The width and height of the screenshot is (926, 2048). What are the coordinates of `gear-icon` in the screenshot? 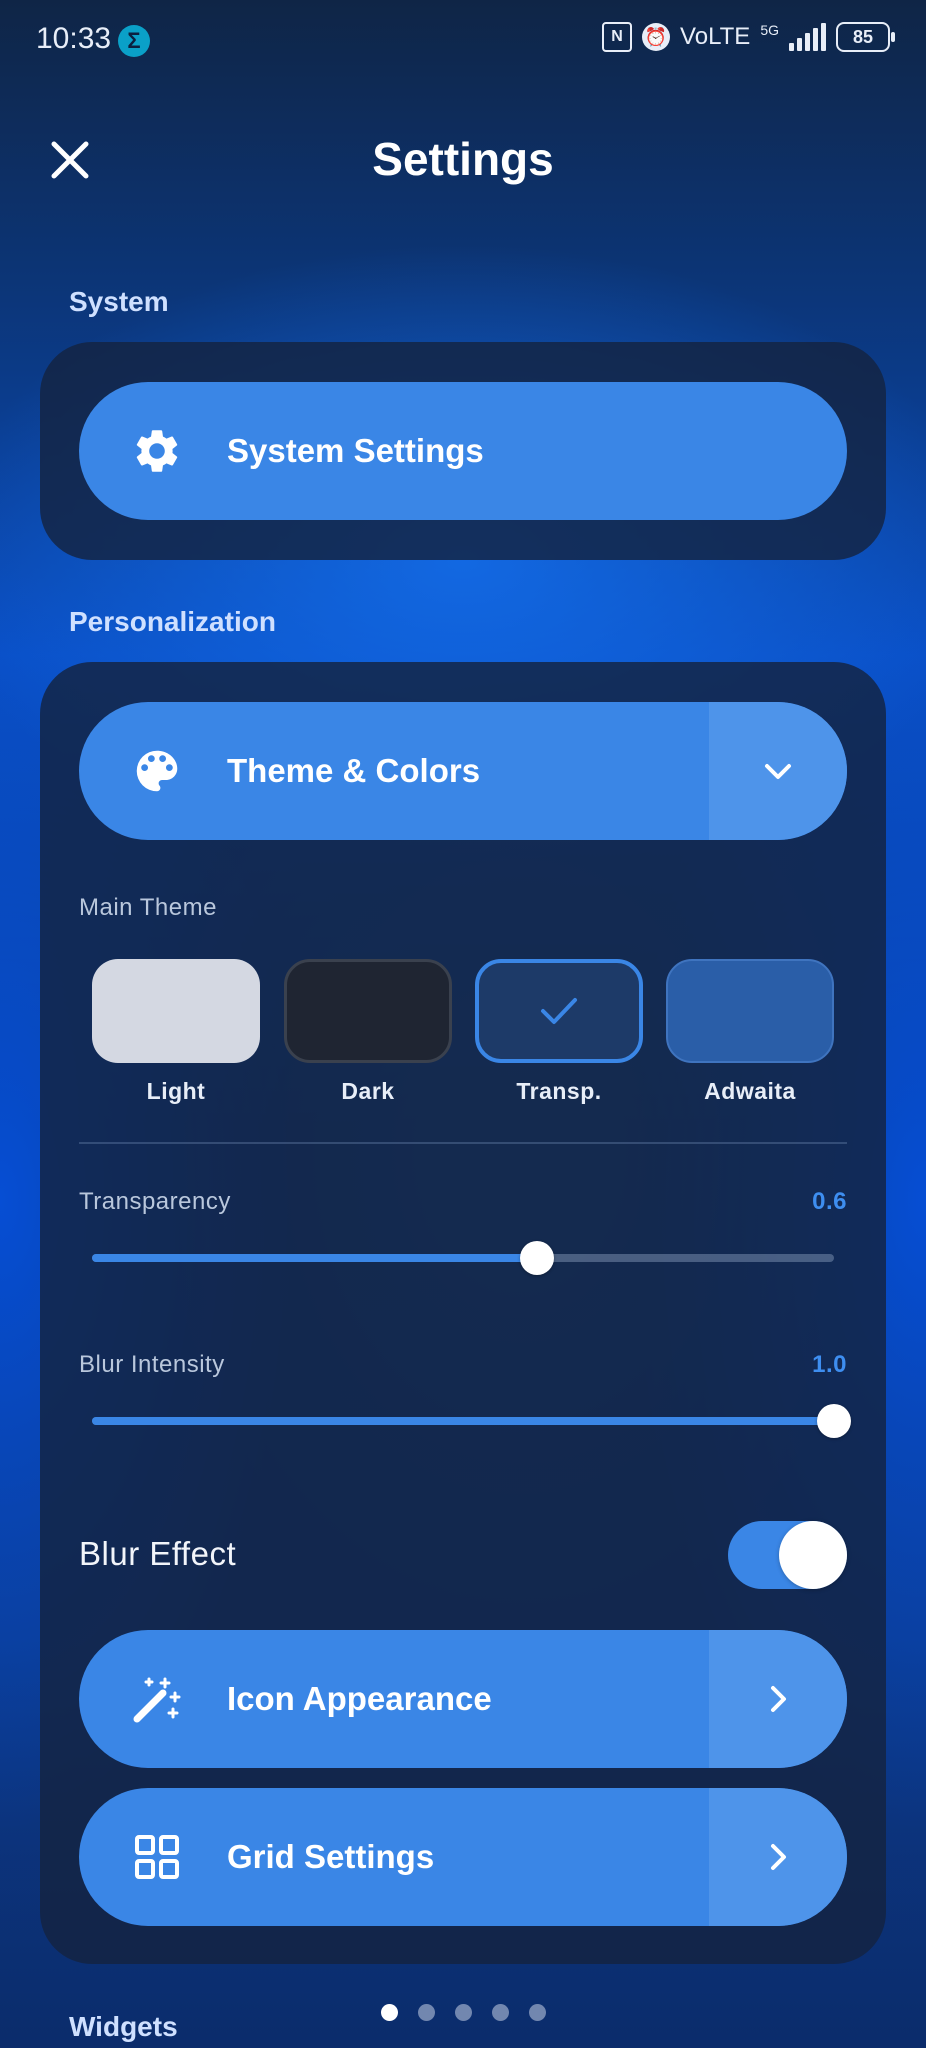 It's located at (157, 451).